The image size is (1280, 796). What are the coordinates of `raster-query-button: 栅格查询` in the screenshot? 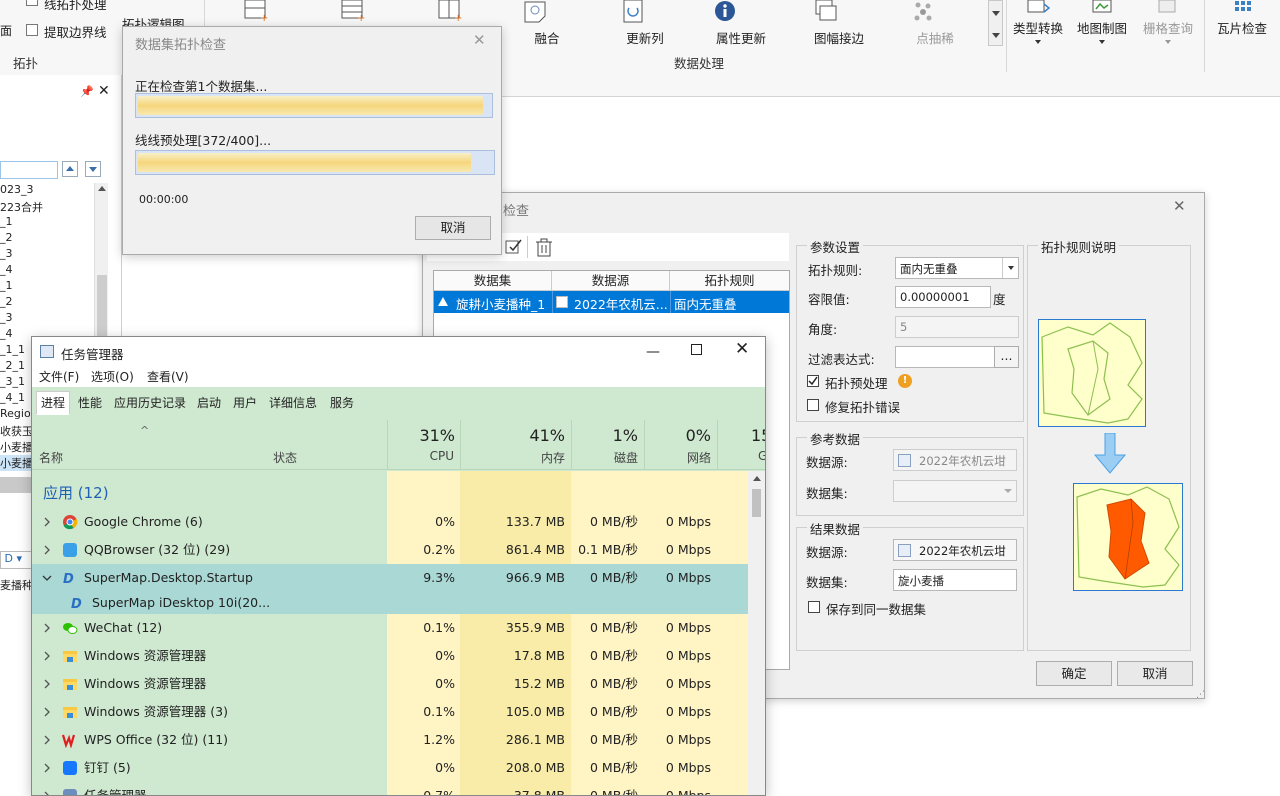 It's located at (1168, 31).